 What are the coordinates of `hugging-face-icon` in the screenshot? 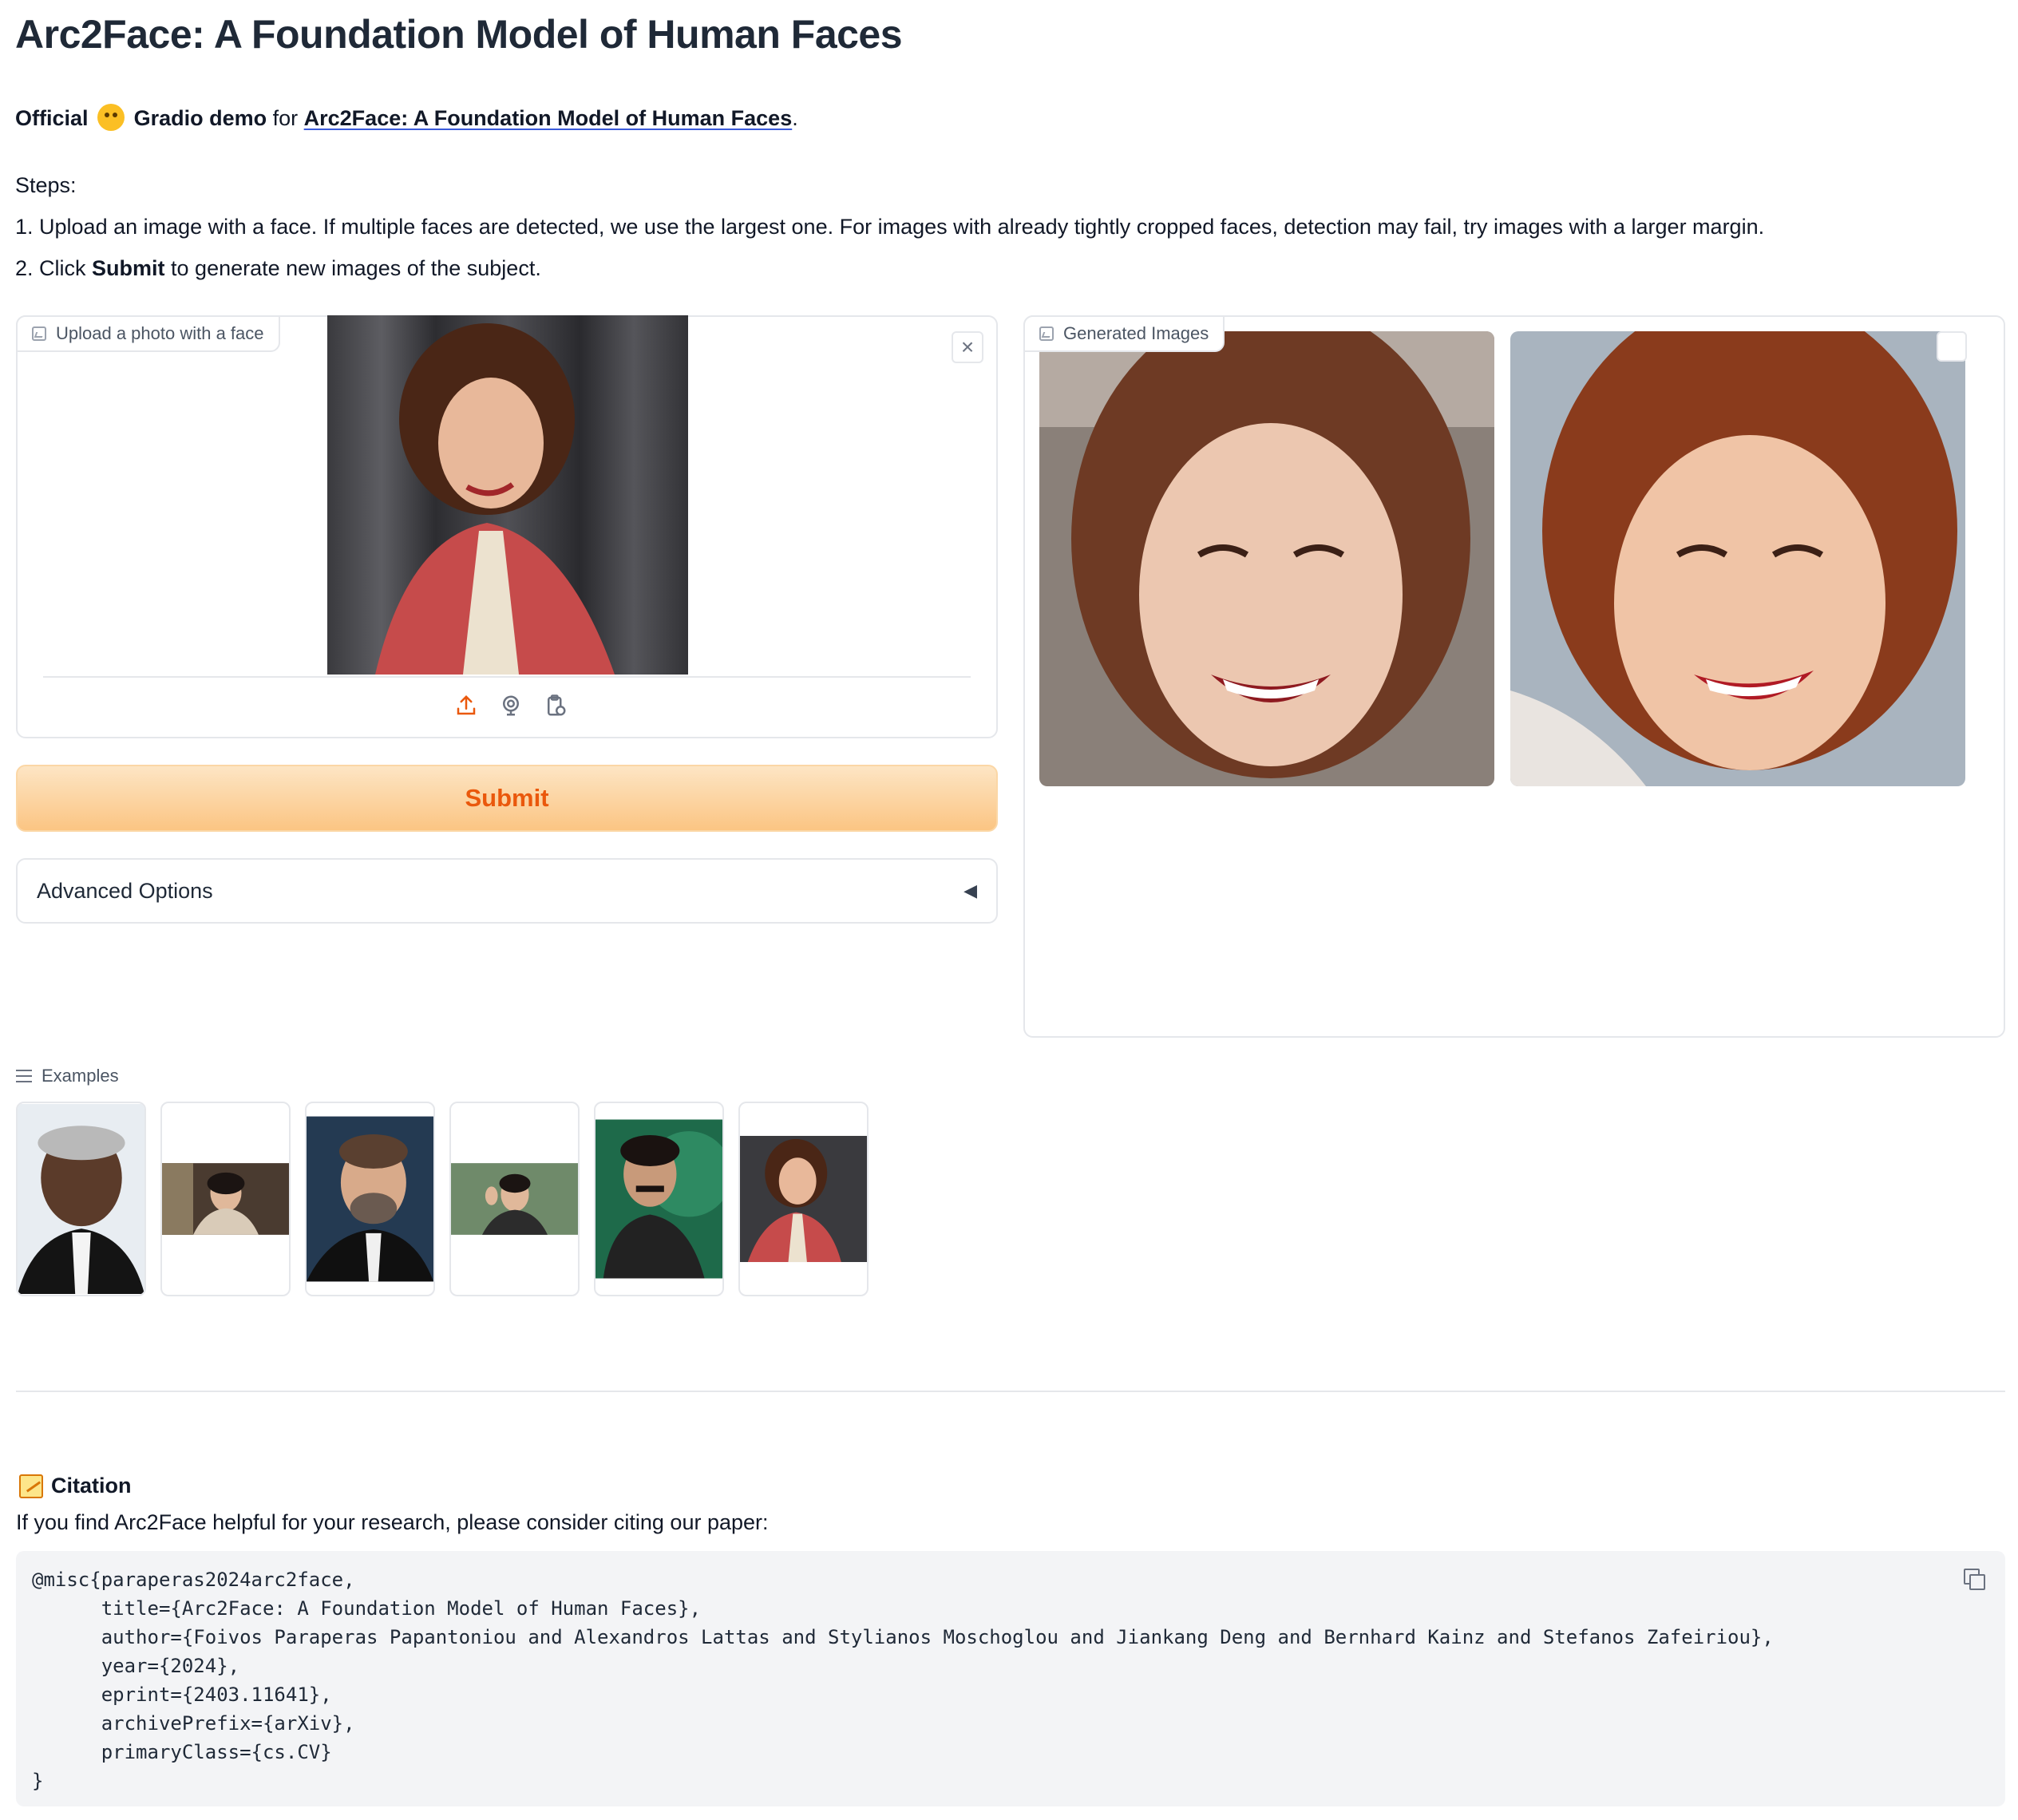 It's located at (111, 117).